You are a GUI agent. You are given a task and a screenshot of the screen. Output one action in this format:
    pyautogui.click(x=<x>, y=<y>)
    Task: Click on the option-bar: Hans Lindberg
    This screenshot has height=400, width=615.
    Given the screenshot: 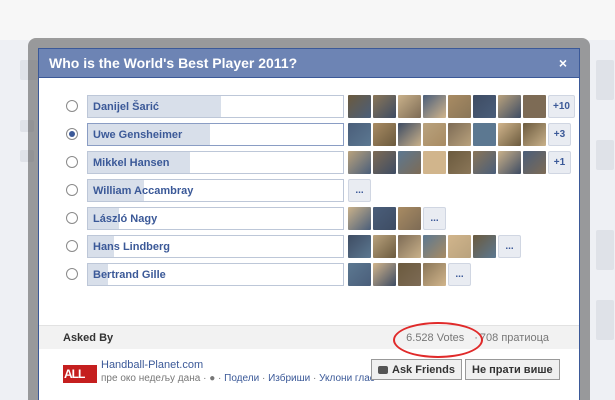 What is the action you would take?
    pyautogui.click(x=215, y=246)
    